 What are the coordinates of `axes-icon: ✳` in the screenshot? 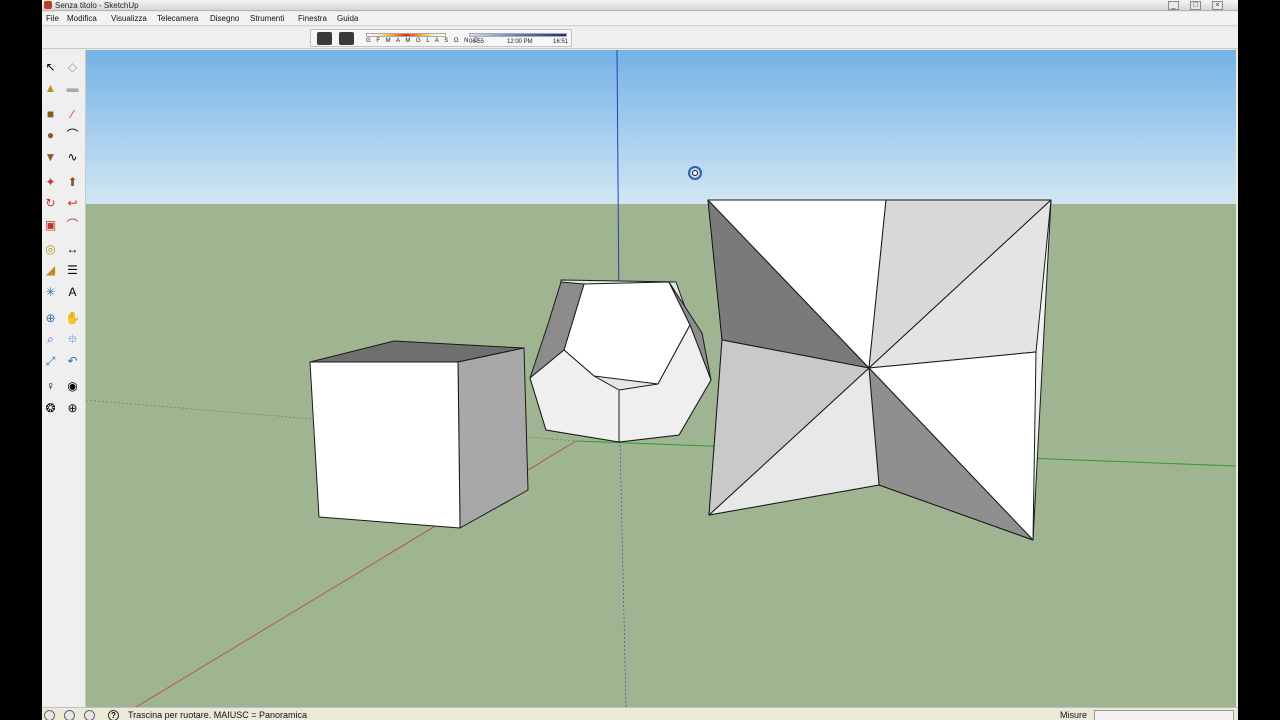 It's located at (50, 291).